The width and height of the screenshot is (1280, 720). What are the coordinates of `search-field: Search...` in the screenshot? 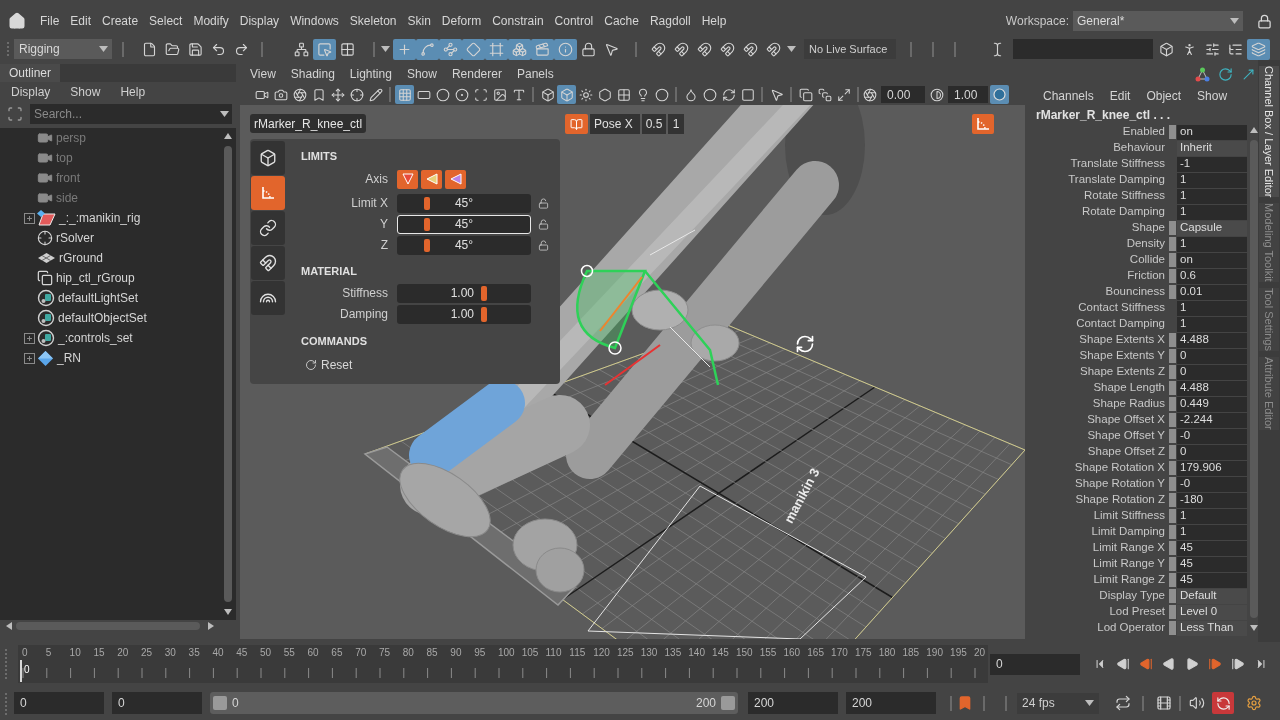 It's located at (123, 114).